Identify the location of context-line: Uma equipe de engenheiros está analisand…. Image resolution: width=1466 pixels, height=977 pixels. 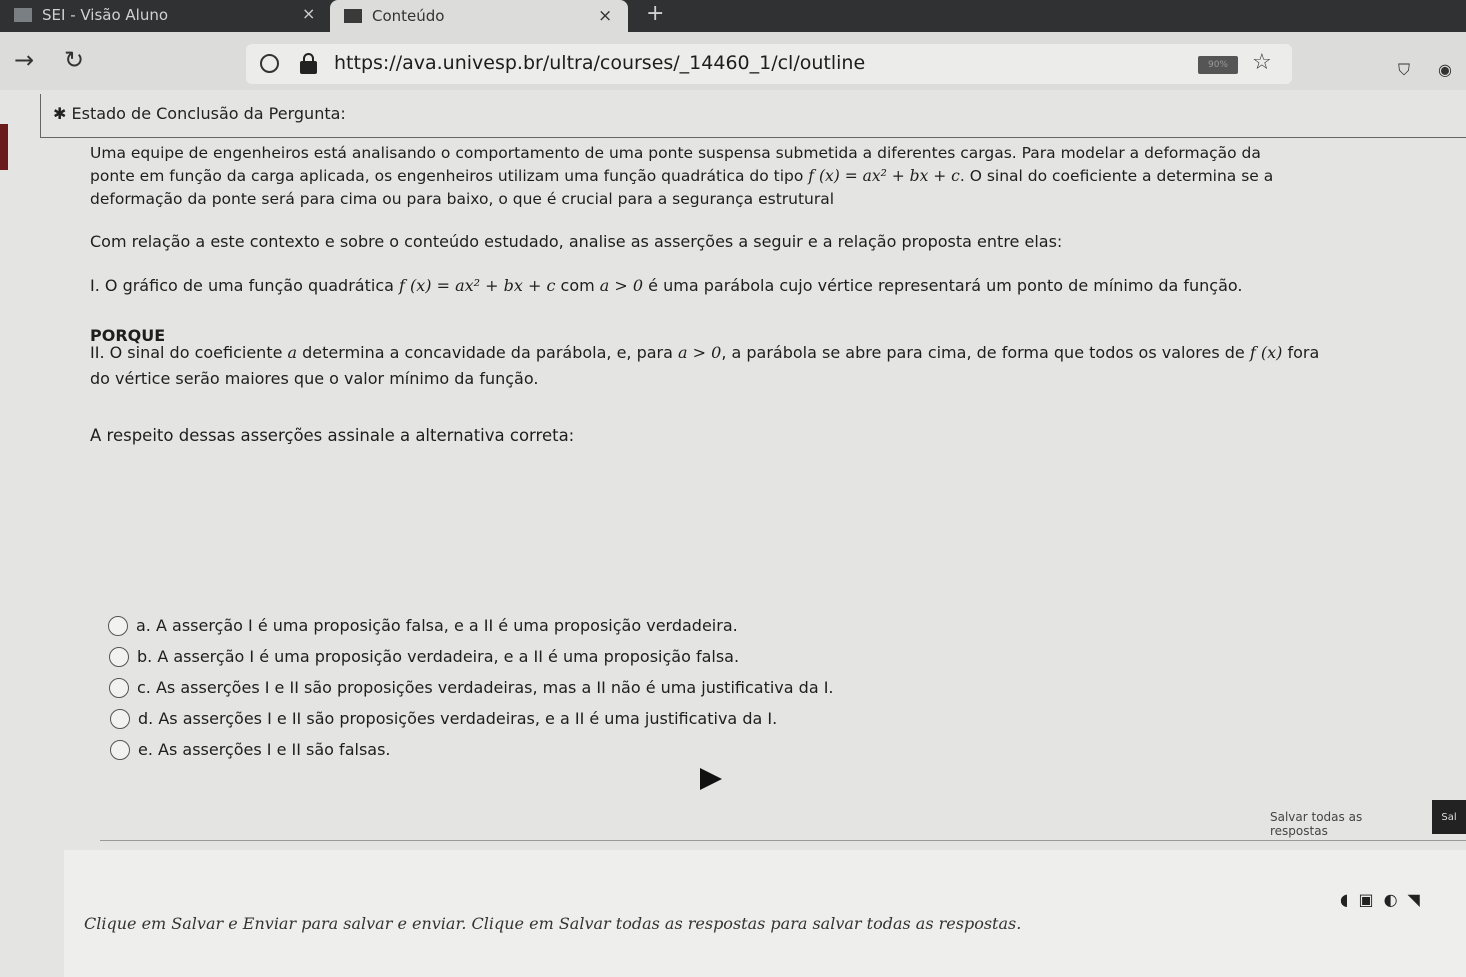
(675, 153).